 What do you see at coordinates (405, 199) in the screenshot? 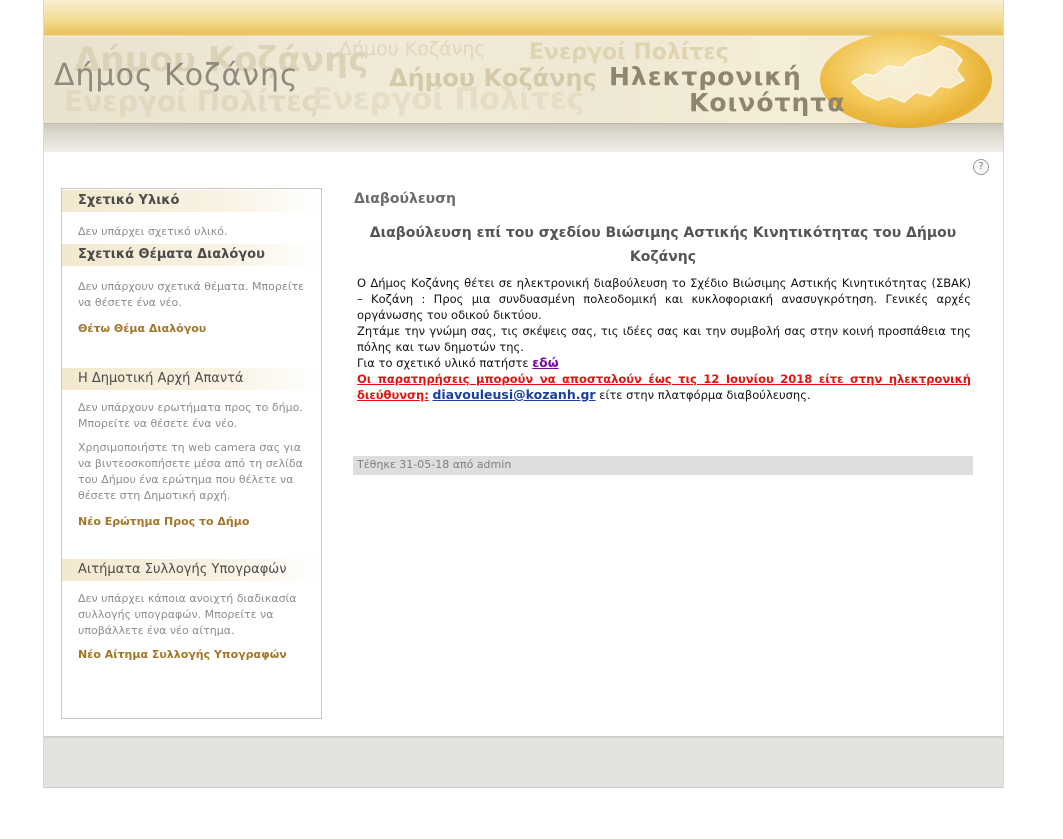
I see `section-title: Διαβούλευση` at bounding box center [405, 199].